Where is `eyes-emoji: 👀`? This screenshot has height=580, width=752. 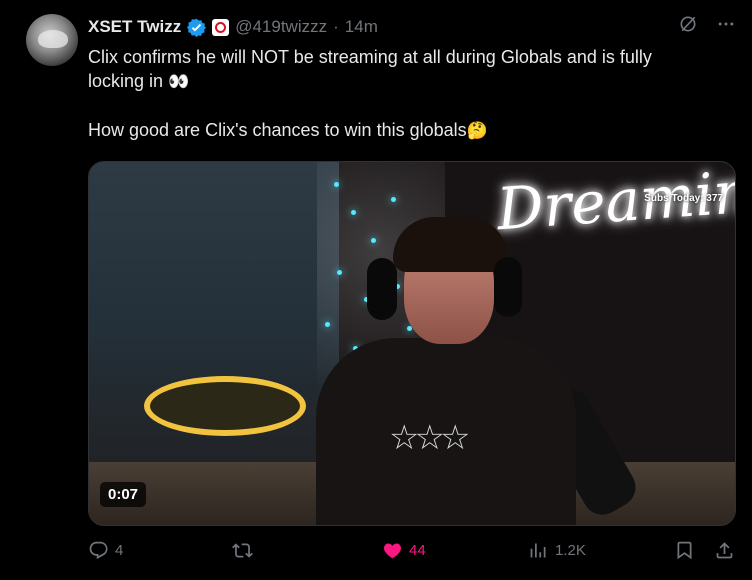 eyes-emoji: 👀 is located at coordinates (179, 81).